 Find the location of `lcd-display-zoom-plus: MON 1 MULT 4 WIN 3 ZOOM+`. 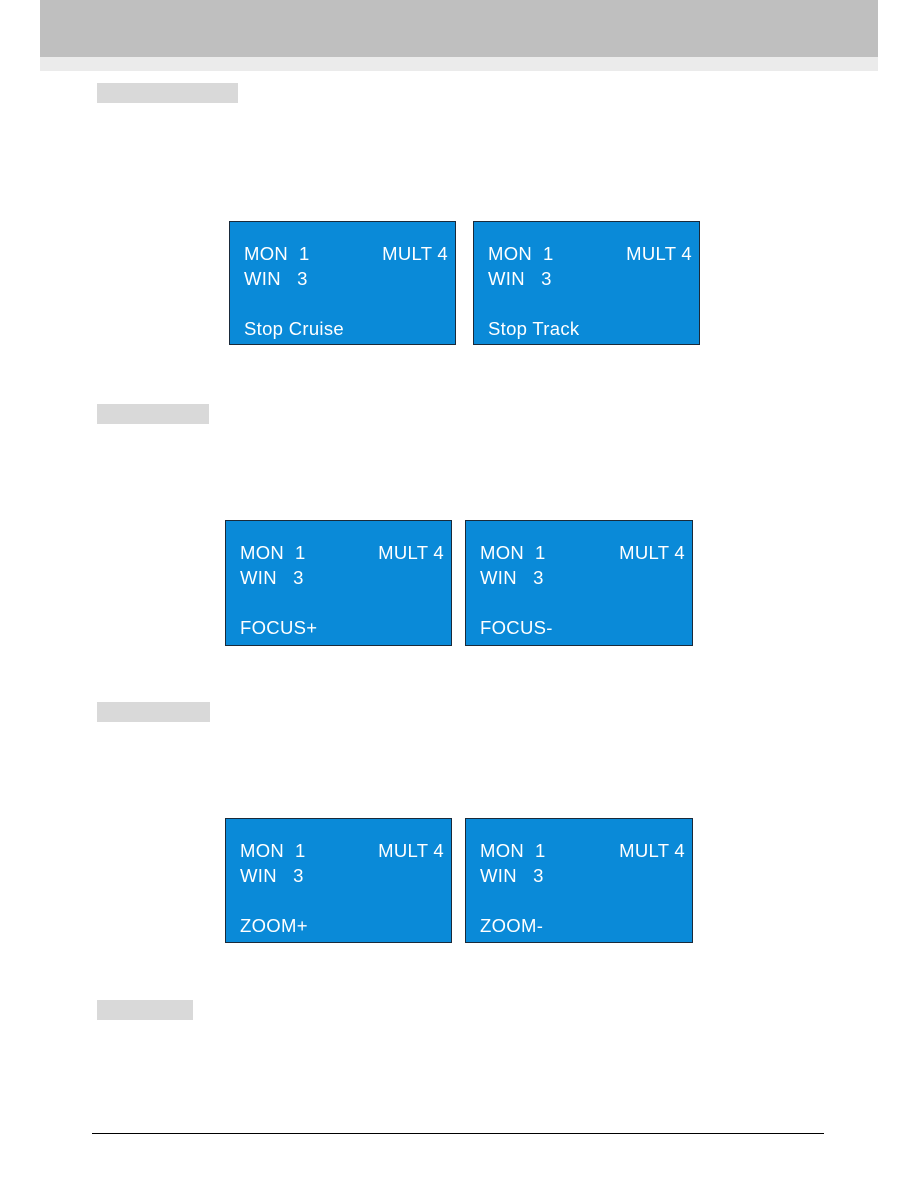

lcd-display-zoom-plus: MON 1 MULT 4 WIN 3 ZOOM+ is located at coordinates (338, 880).